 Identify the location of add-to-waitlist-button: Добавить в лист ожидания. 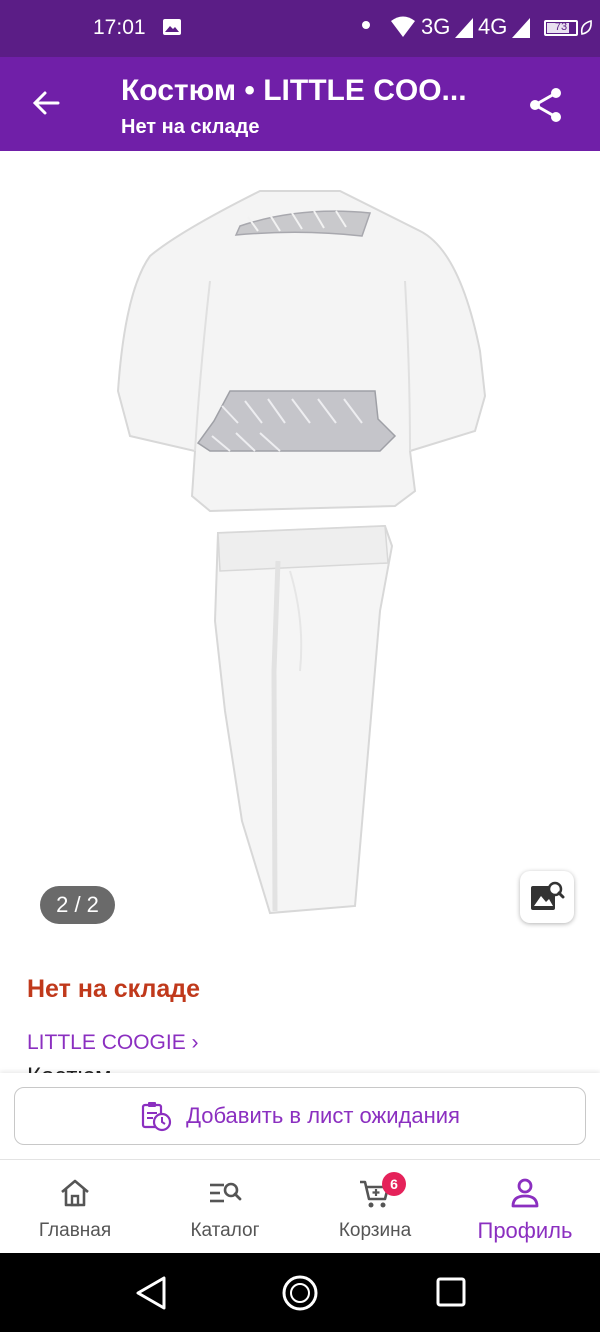
(300, 1116).